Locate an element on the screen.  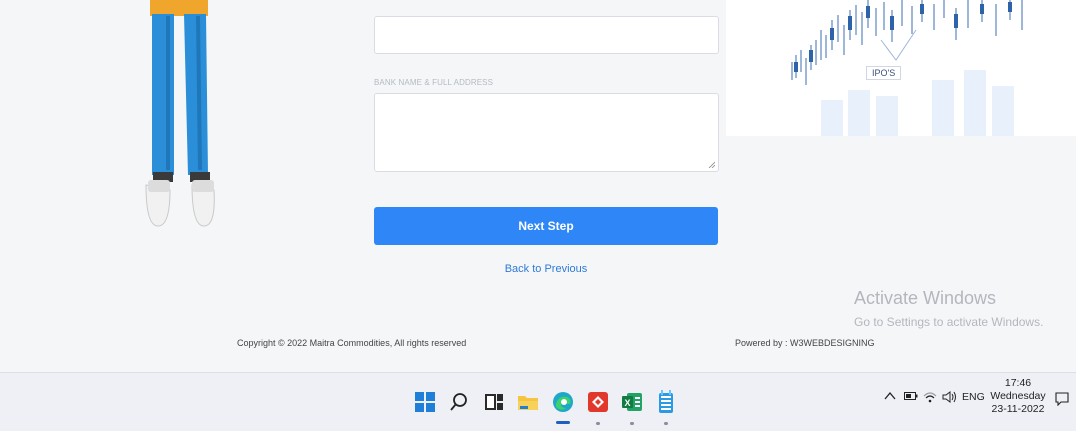
clock-day: Wednesday is located at coordinates (1018, 396).